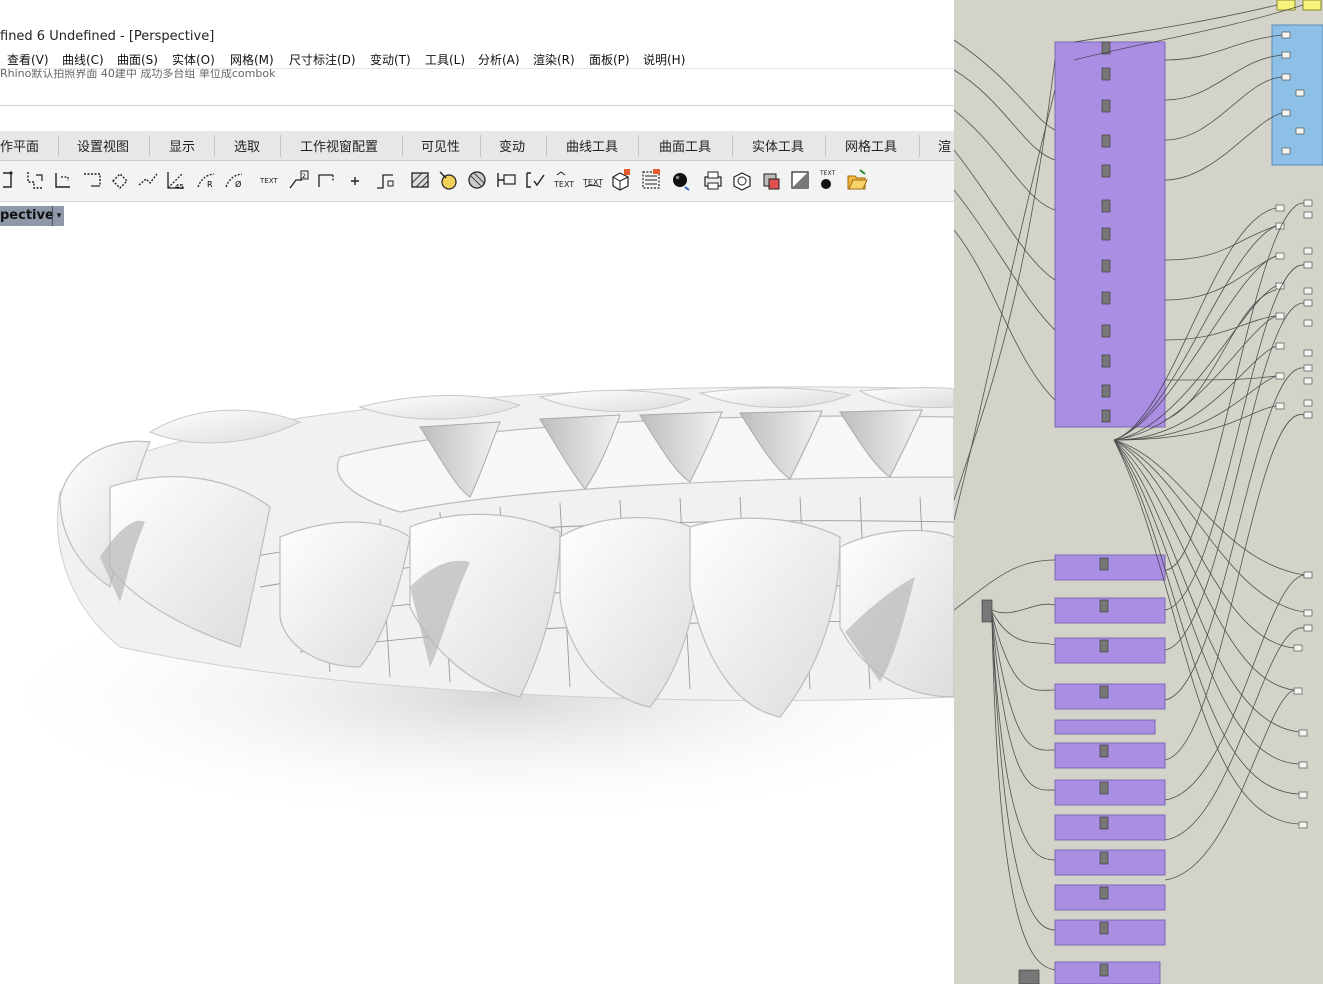 The image size is (1323, 984). What do you see at coordinates (871, 145) in the screenshot?
I see `tab-mesh-tools: 网格工具` at bounding box center [871, 145].